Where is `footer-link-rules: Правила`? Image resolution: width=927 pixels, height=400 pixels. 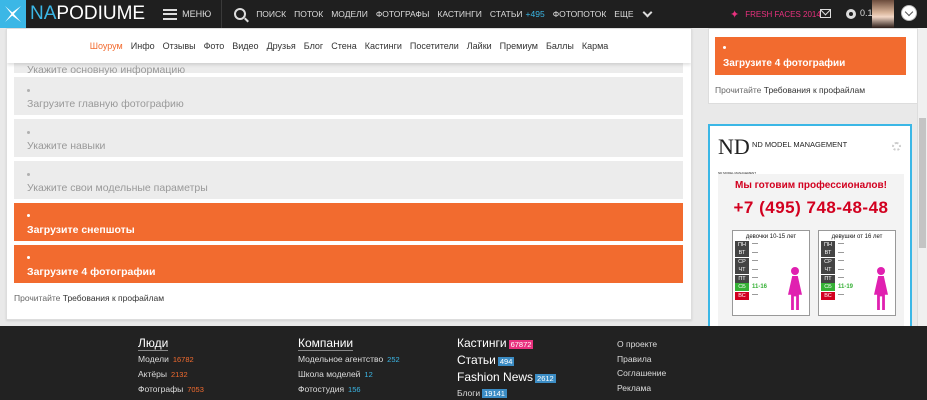 footer-link-rules: Правила is located at coordinates (641, 359).